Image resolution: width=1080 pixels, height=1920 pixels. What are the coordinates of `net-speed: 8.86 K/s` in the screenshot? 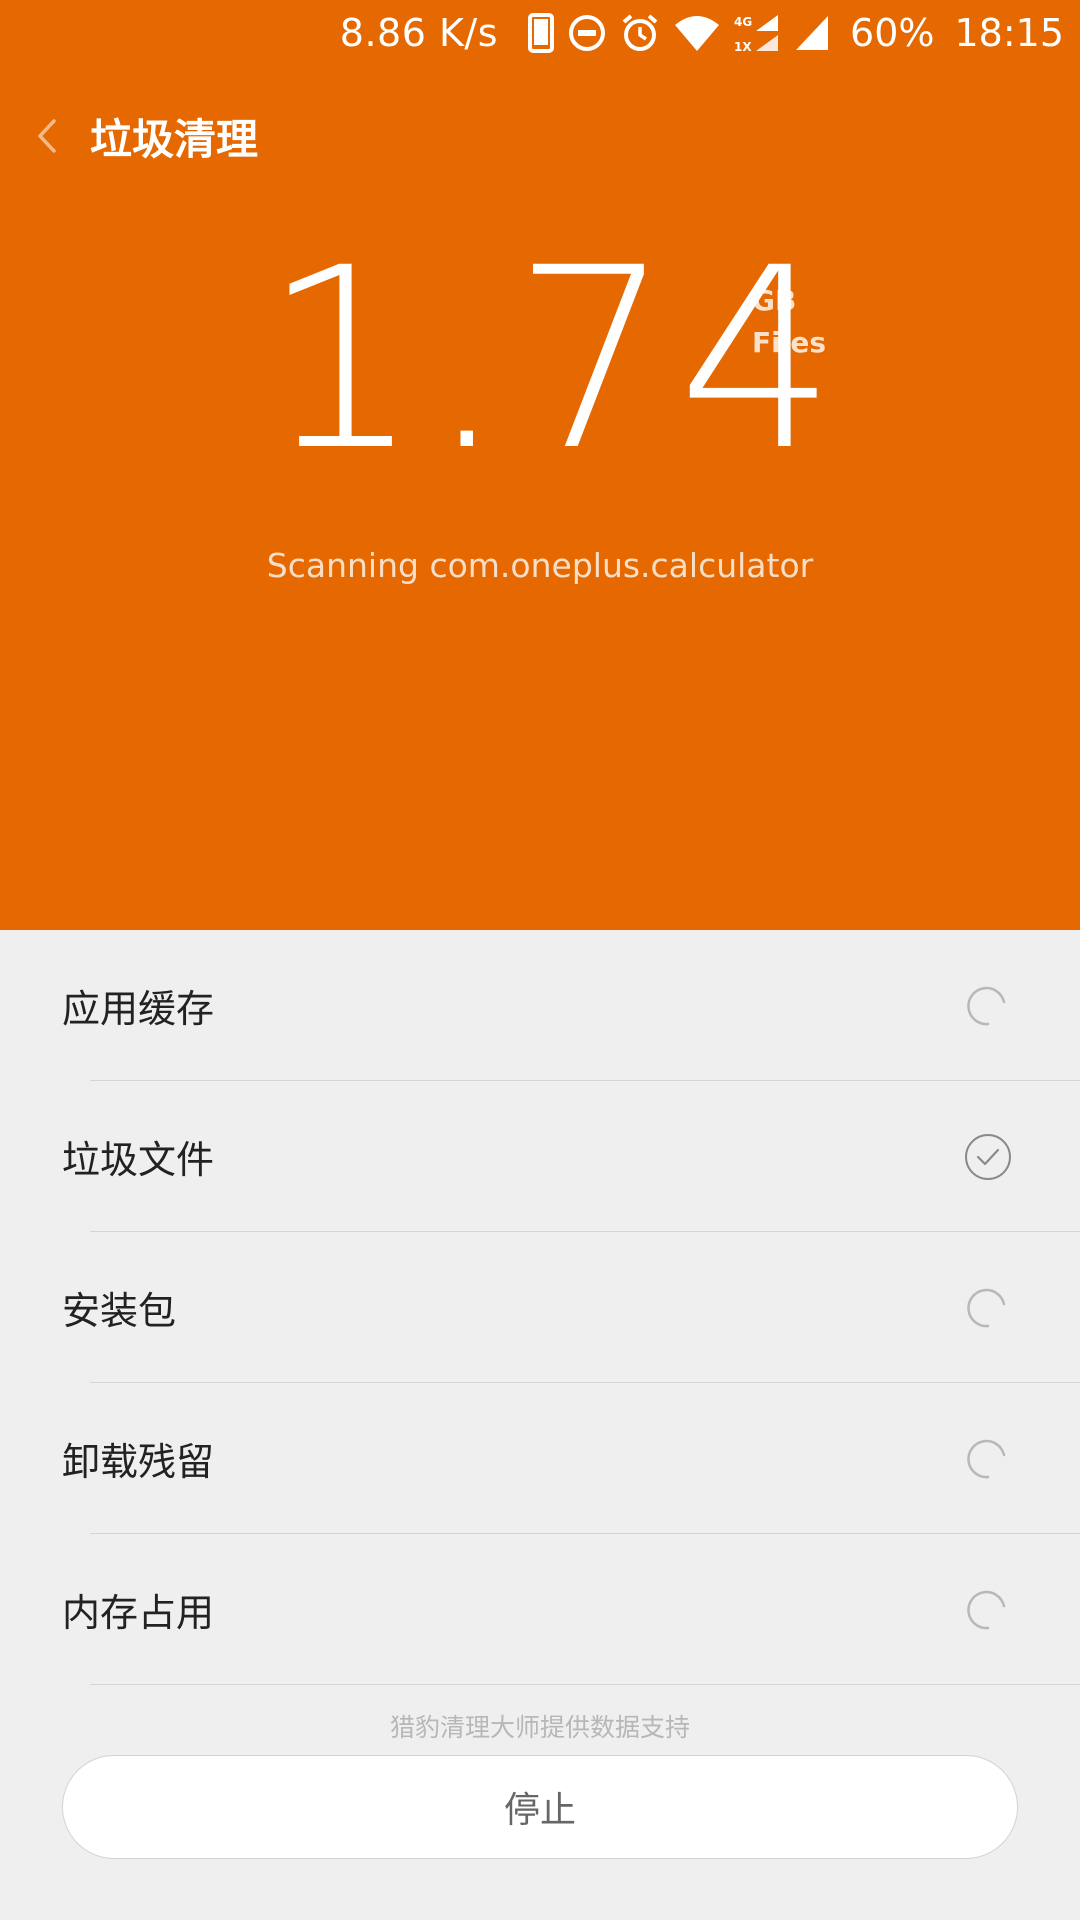 It's located at (419, 33).